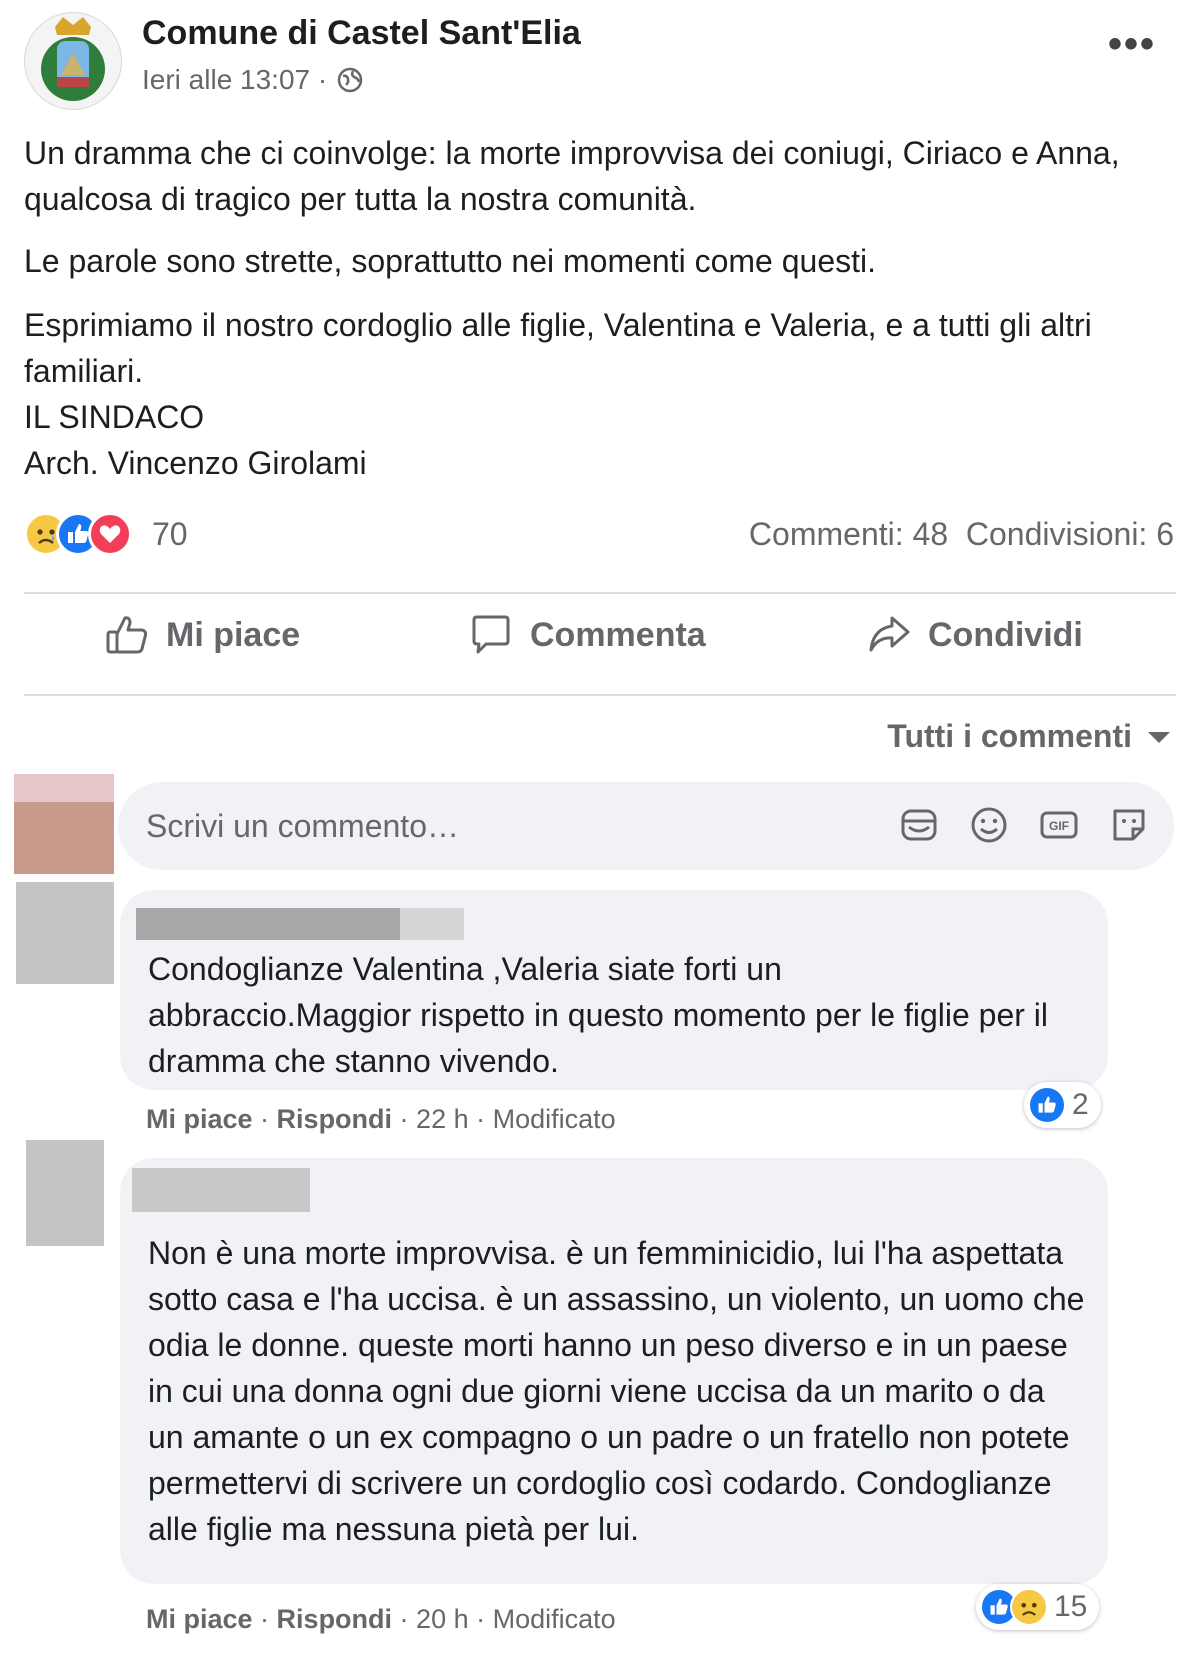 This screenshot has height=1679, width=1200. What do you see at coordinates (234, 80) in the screenshot?
I see `post-timestamp: Ieri alle 13:07 ·` at bounding box center [234, 80].